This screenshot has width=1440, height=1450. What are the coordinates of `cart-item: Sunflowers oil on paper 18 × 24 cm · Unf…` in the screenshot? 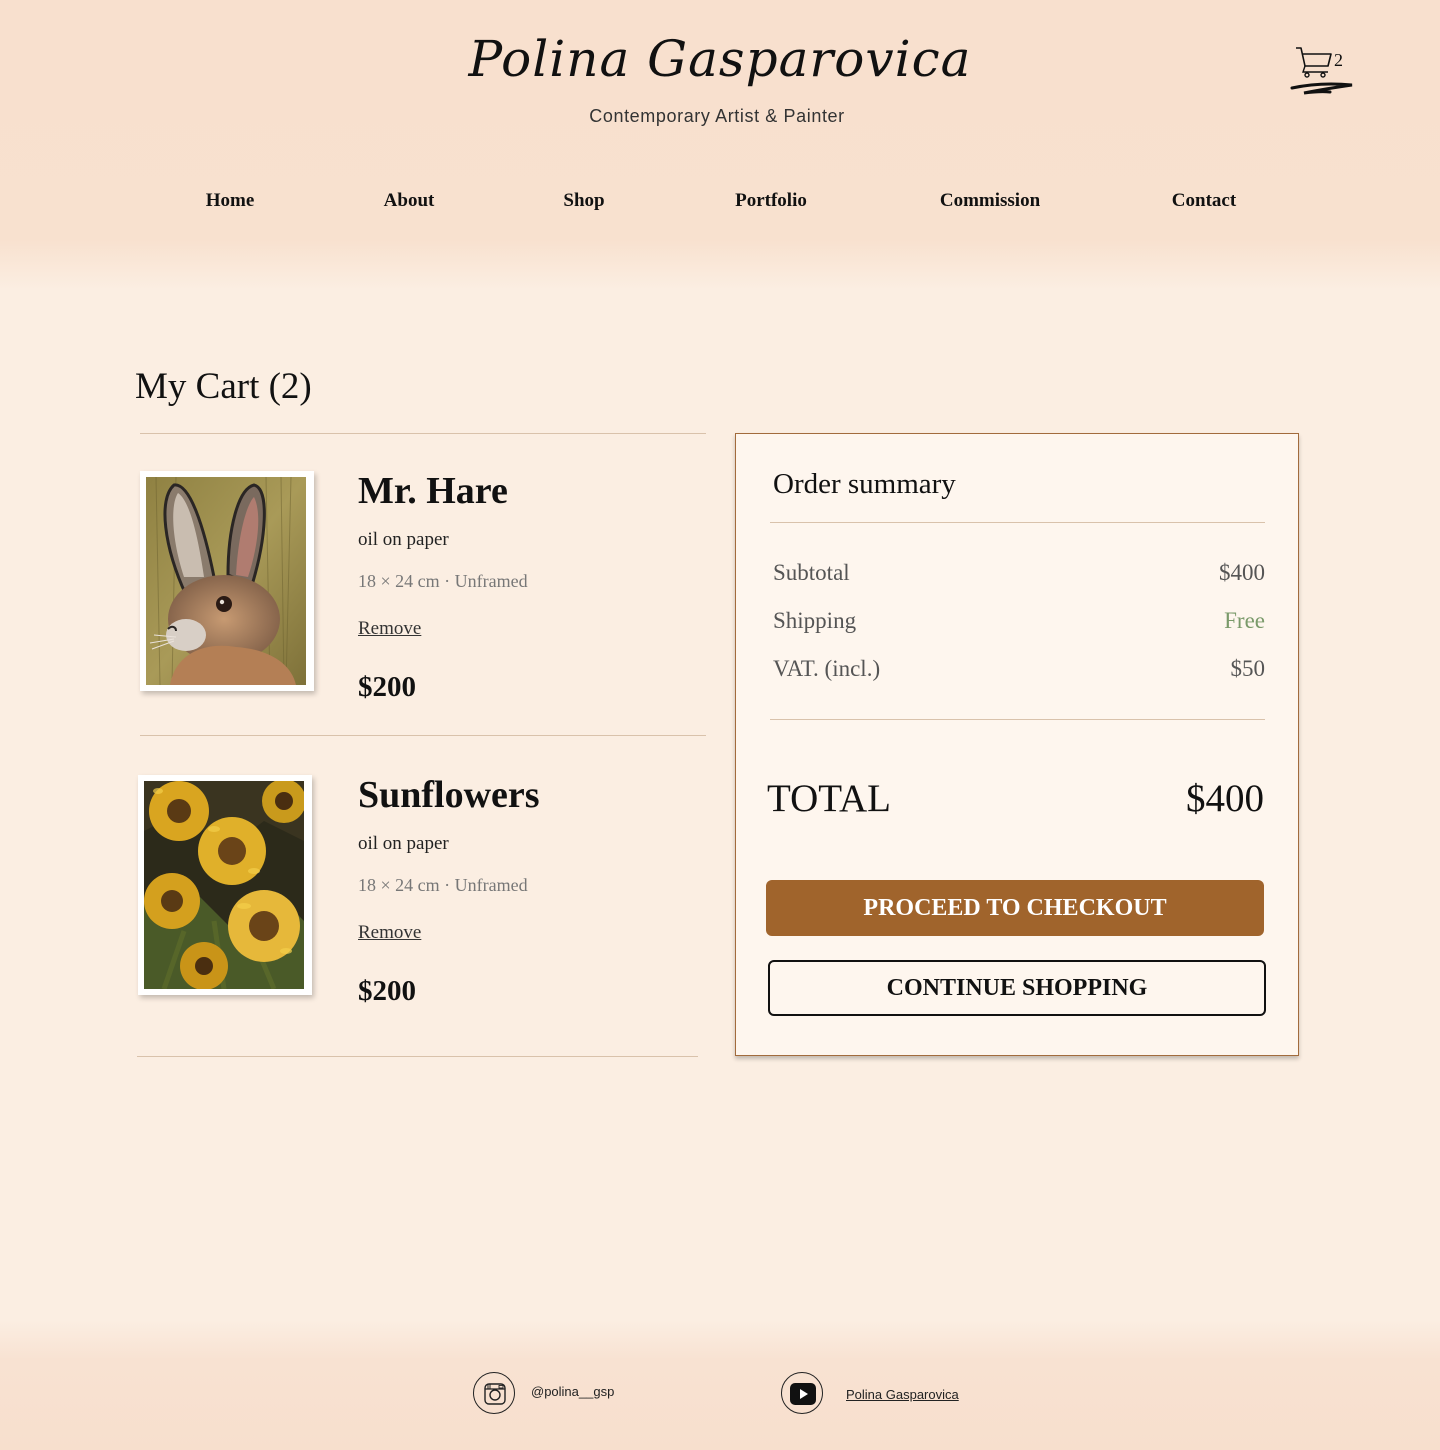 It's located at (424, 899).